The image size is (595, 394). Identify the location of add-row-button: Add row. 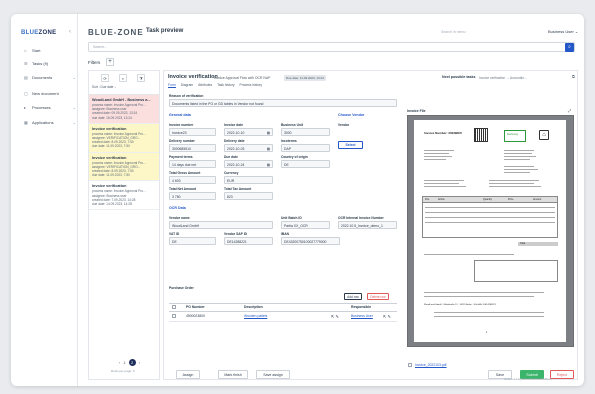
(353, 296).